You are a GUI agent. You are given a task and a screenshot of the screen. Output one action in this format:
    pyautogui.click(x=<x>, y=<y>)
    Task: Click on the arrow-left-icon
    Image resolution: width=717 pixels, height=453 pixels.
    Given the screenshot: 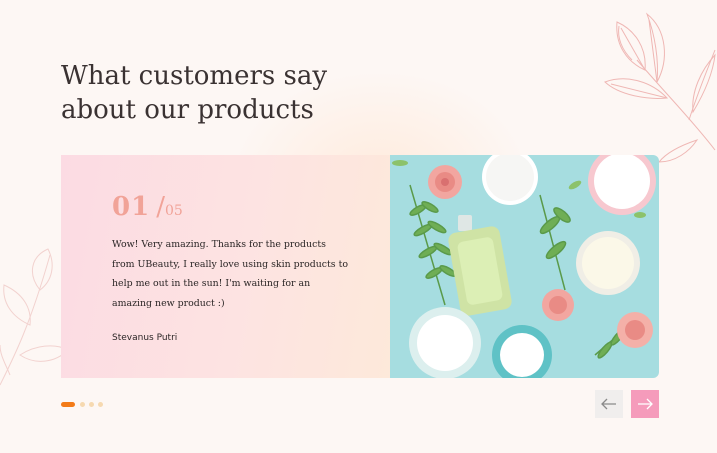 What is the action you would take?
    pyautogui.click(x=608, y=404)
    